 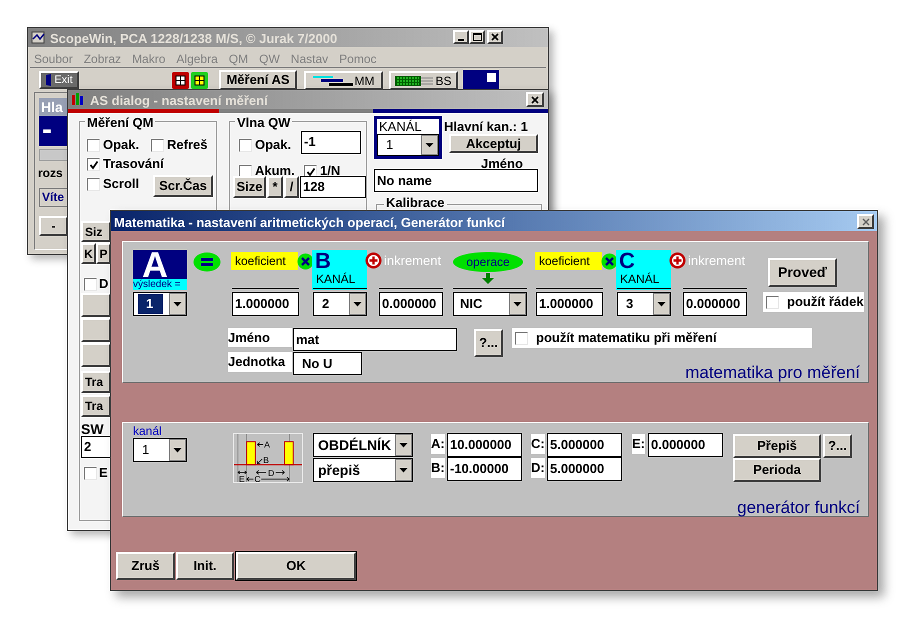 I want to click on run-button: Proveď, so click(x=802, y=272).